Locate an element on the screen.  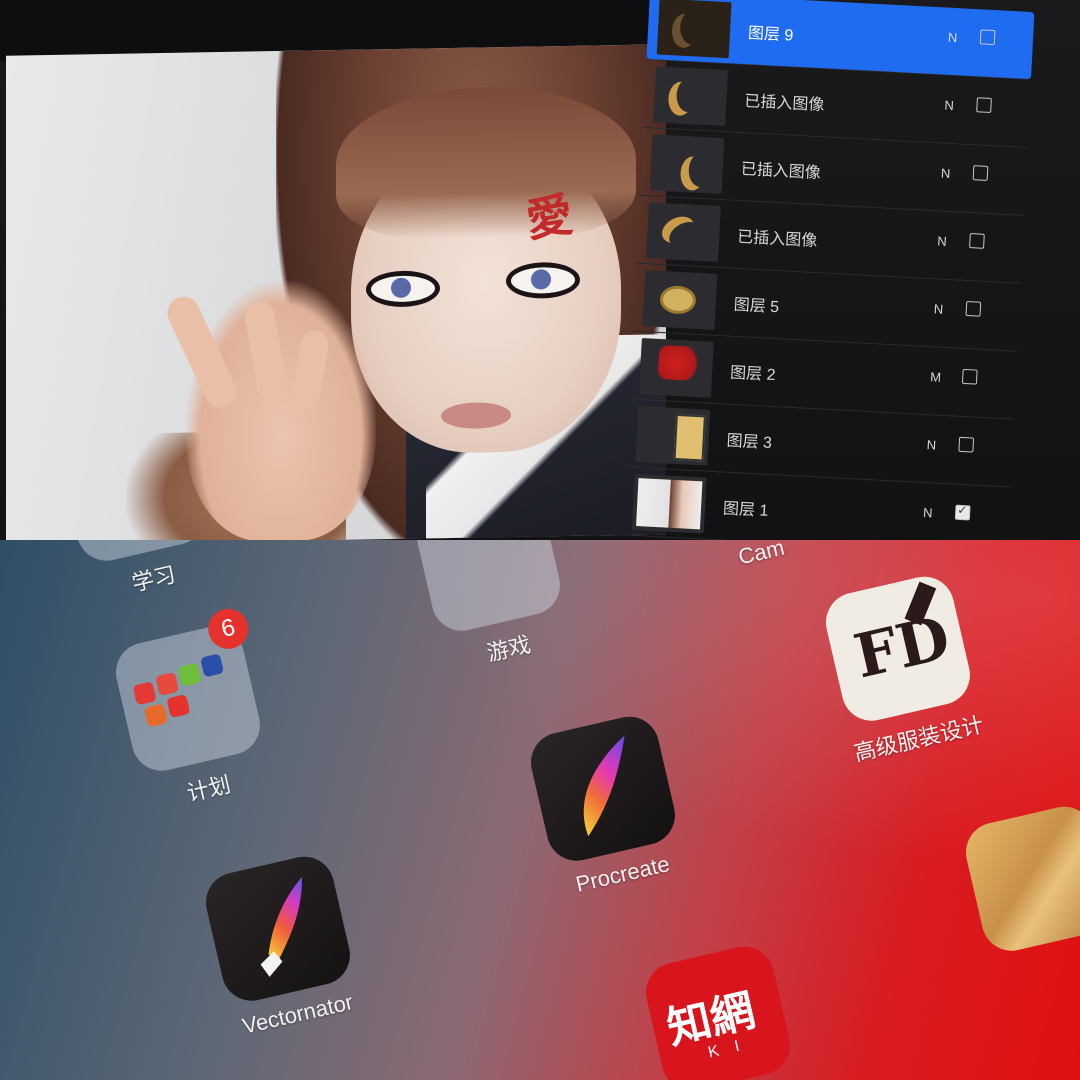
forehead-mark: 愛 is located at coordinates (549, 217).